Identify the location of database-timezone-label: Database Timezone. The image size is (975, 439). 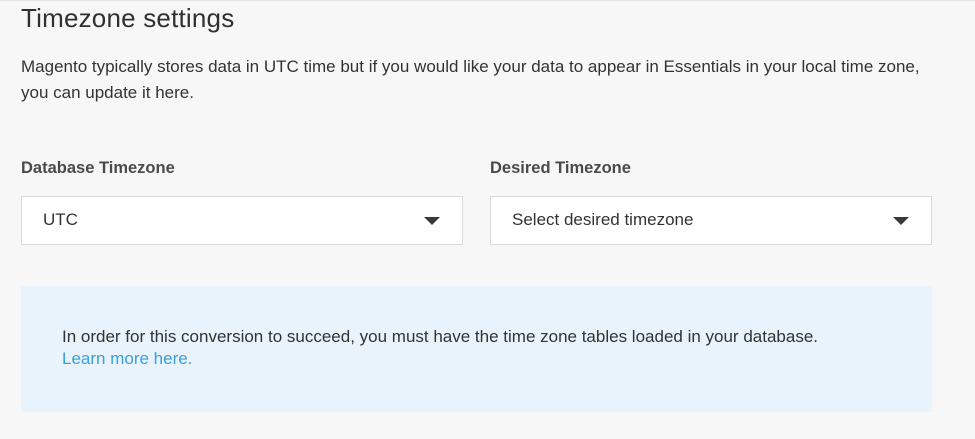
(98, 168).